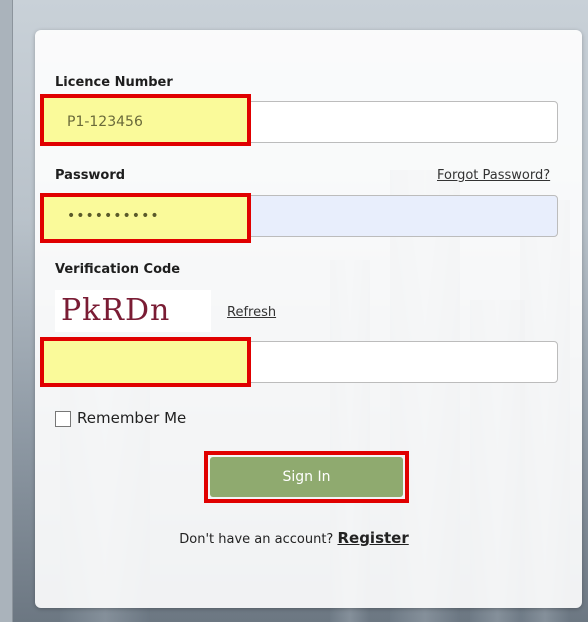 This screenshot has width=588, height=622. Describe the element at coordinates (133, 311) in the screenshot. I see `captcha-image: PkRDn` at that location.